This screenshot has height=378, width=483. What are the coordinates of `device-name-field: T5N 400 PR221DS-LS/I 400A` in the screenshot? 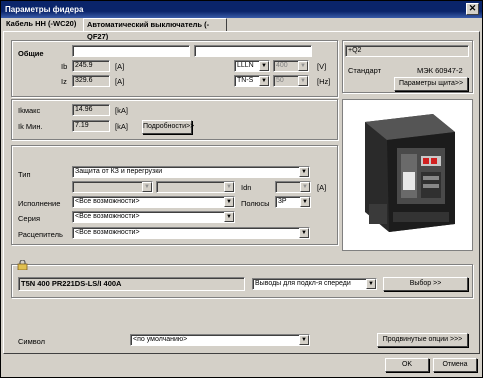 It's located at (131, 284).